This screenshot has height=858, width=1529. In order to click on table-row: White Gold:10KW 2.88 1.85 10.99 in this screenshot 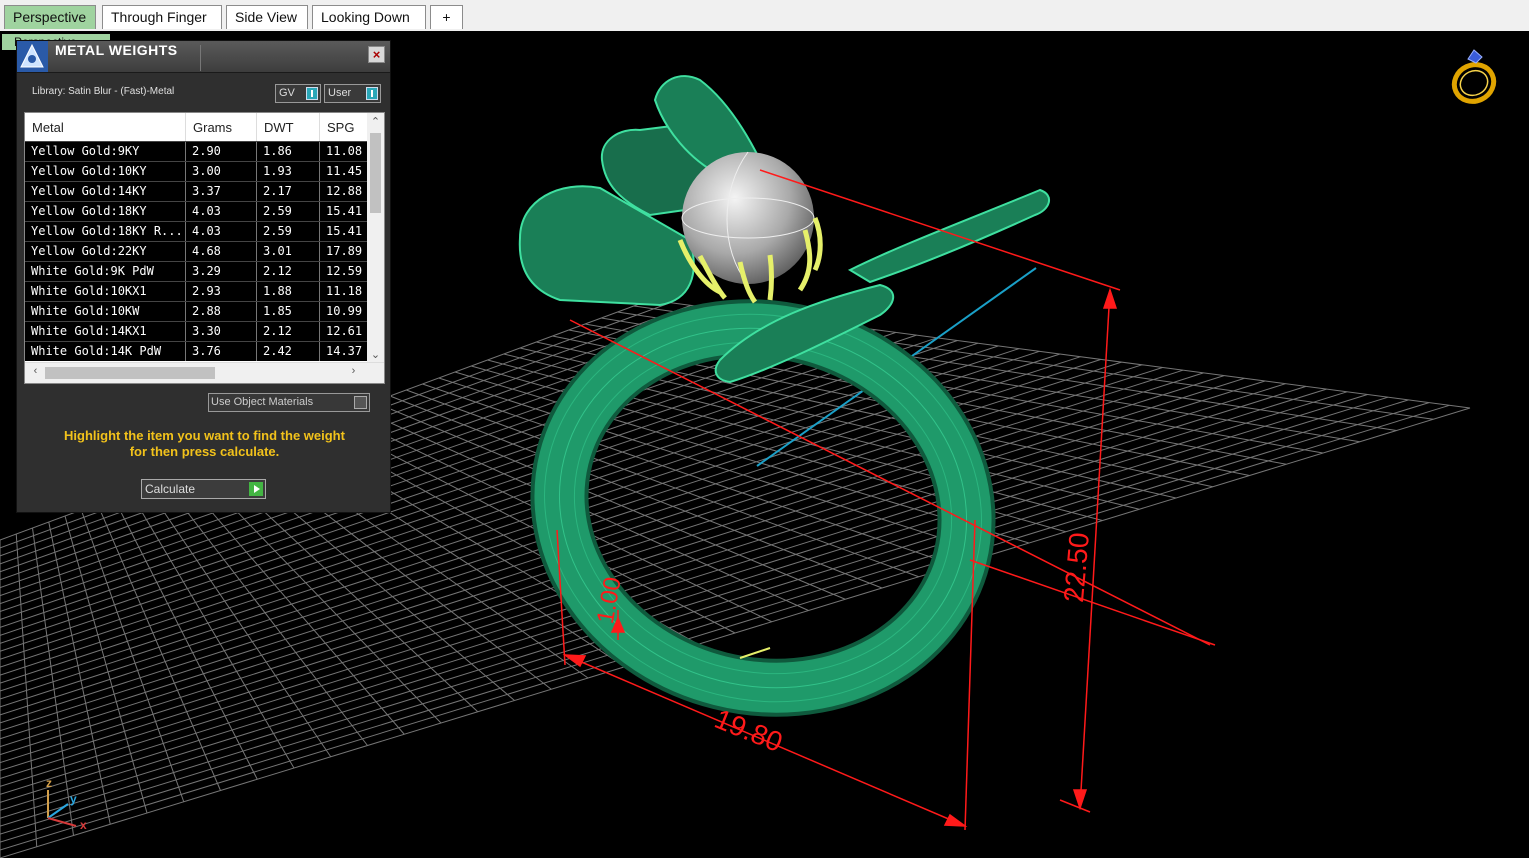, I will do `click(196, 311)`.